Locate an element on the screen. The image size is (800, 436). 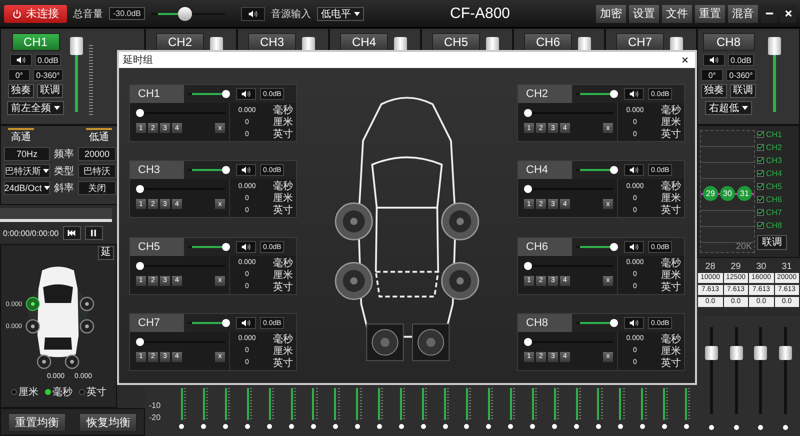
progress-bar is located at coordinates (56, 215).